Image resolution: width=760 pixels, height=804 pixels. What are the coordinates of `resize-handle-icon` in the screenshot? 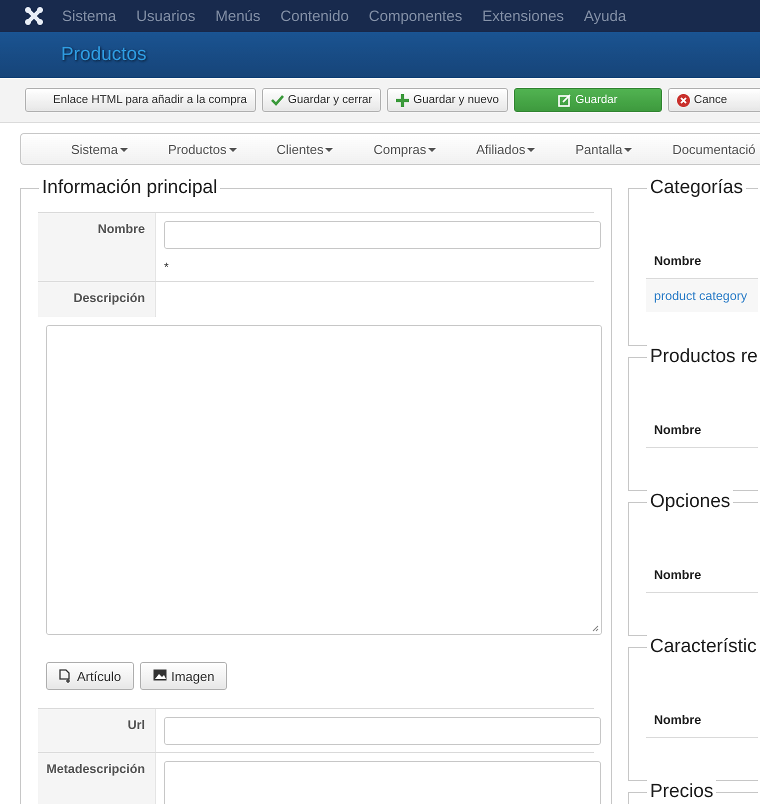 It's located at (595, 628).